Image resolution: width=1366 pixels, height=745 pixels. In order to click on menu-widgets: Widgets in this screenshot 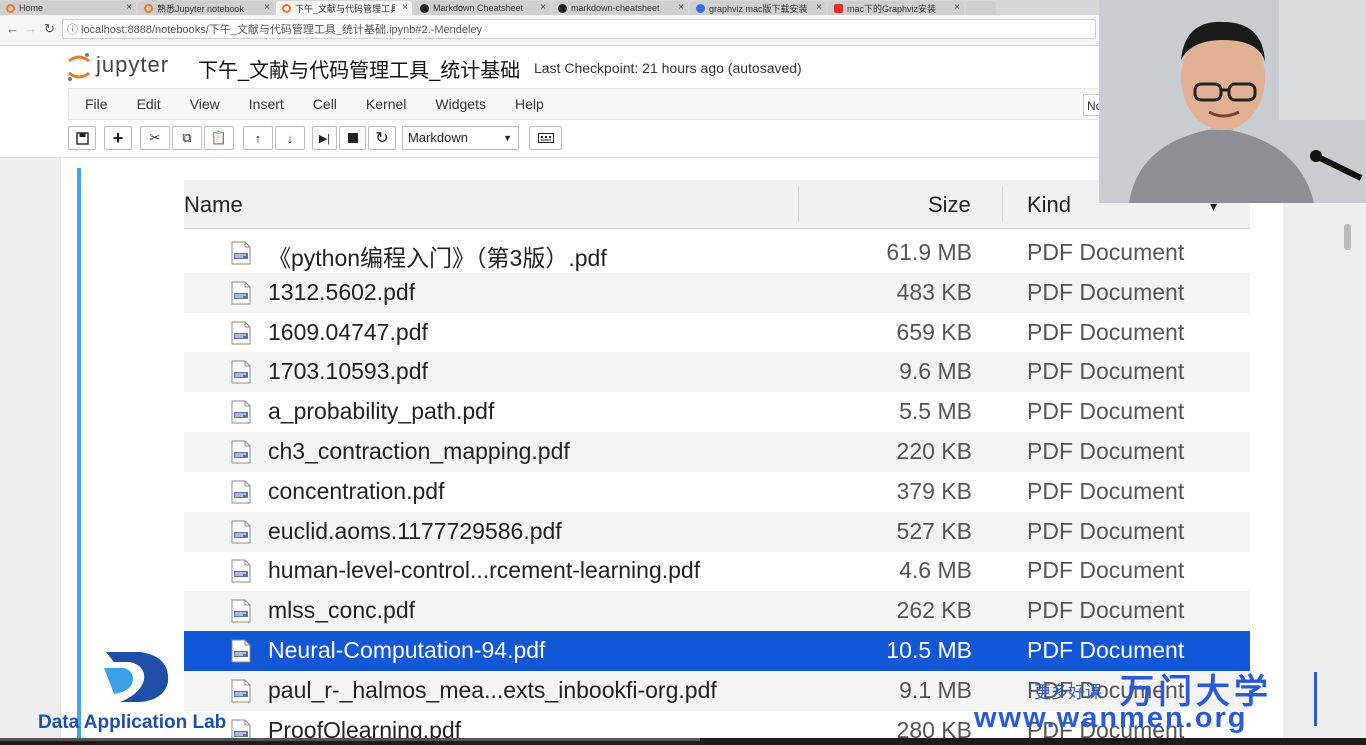, I will do `click(460, 104)`.